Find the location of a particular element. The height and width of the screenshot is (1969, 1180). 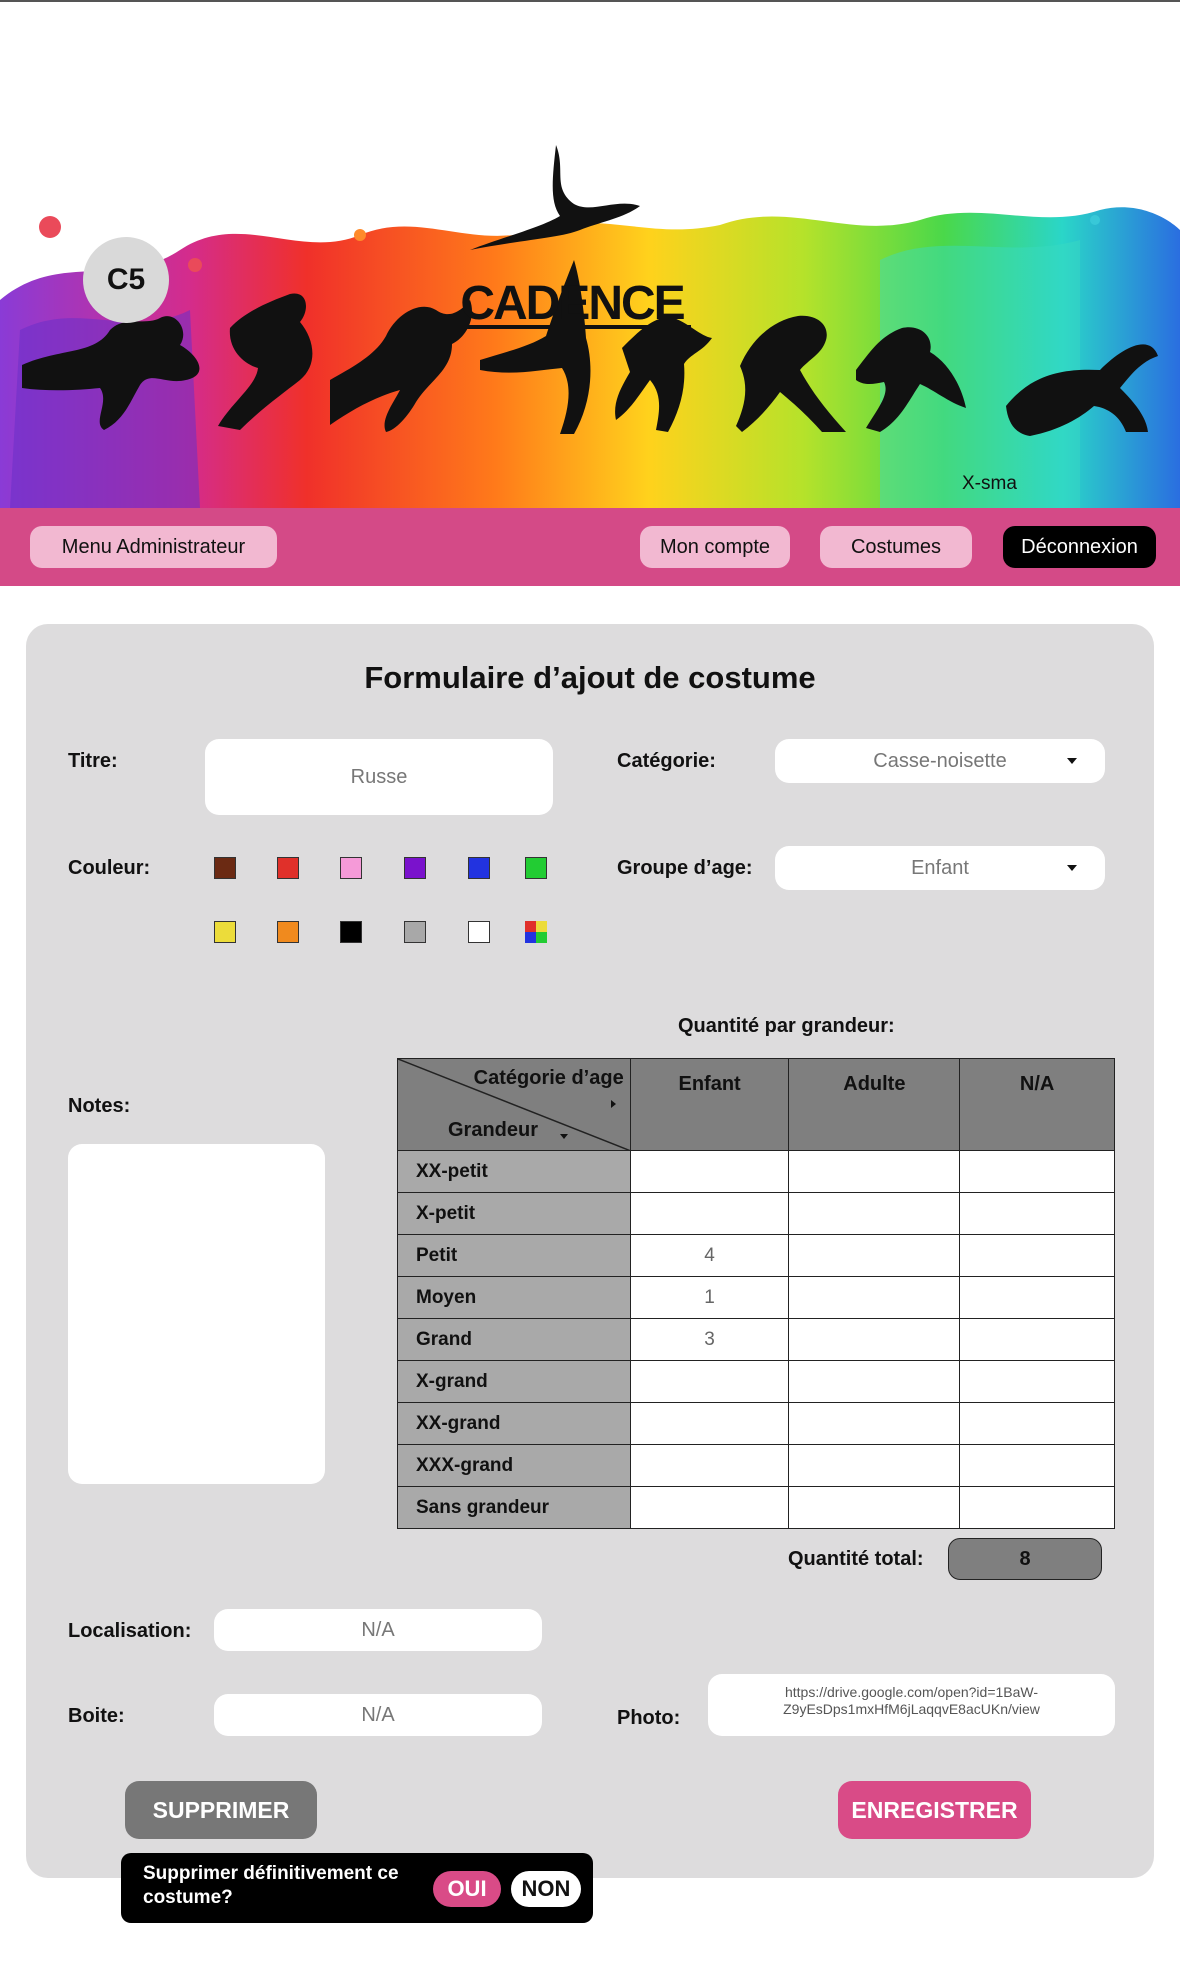

boite-value: N/A is located at coordinates (378, 1714).